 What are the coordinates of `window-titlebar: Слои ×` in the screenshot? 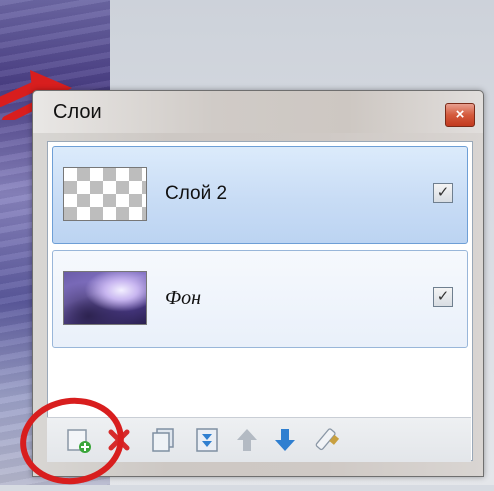 It's located at (258, 112).